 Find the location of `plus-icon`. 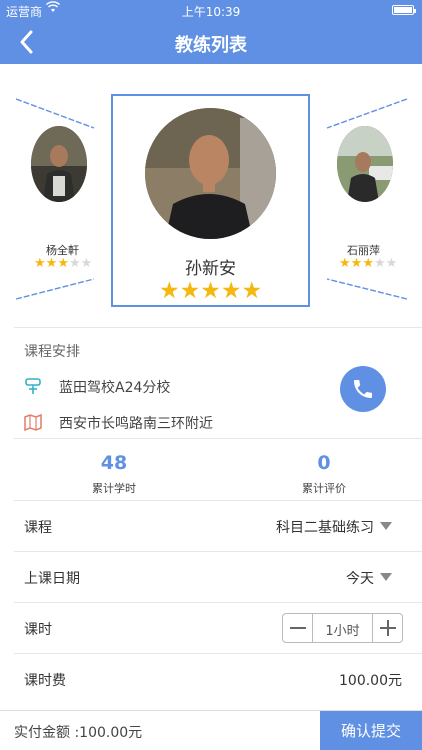

plus-icon is located at coordinates (387, 628).